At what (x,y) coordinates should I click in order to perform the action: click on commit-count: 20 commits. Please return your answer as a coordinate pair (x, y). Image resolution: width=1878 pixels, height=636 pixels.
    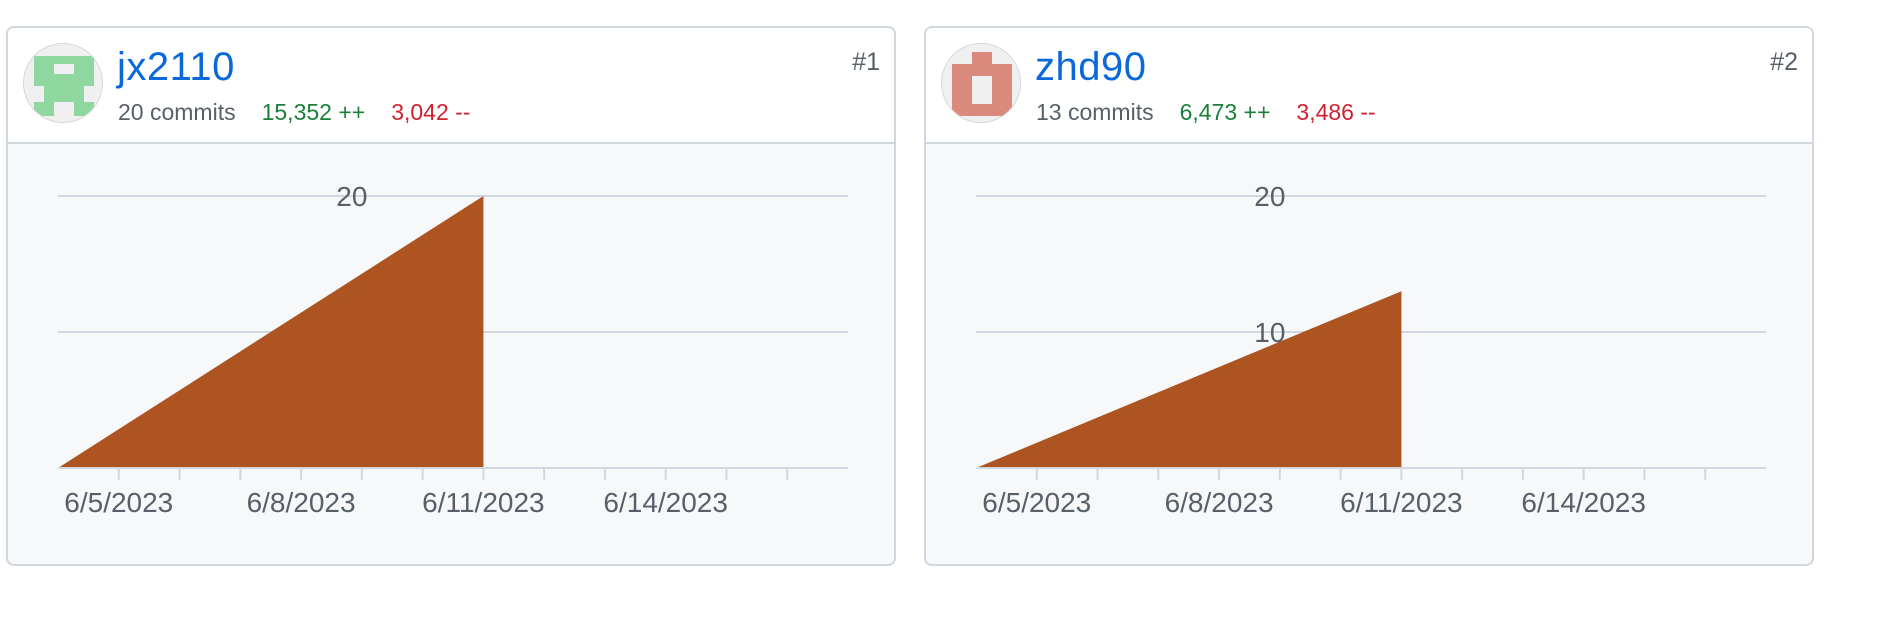
    Looking at the image, I should click on (177, 112).